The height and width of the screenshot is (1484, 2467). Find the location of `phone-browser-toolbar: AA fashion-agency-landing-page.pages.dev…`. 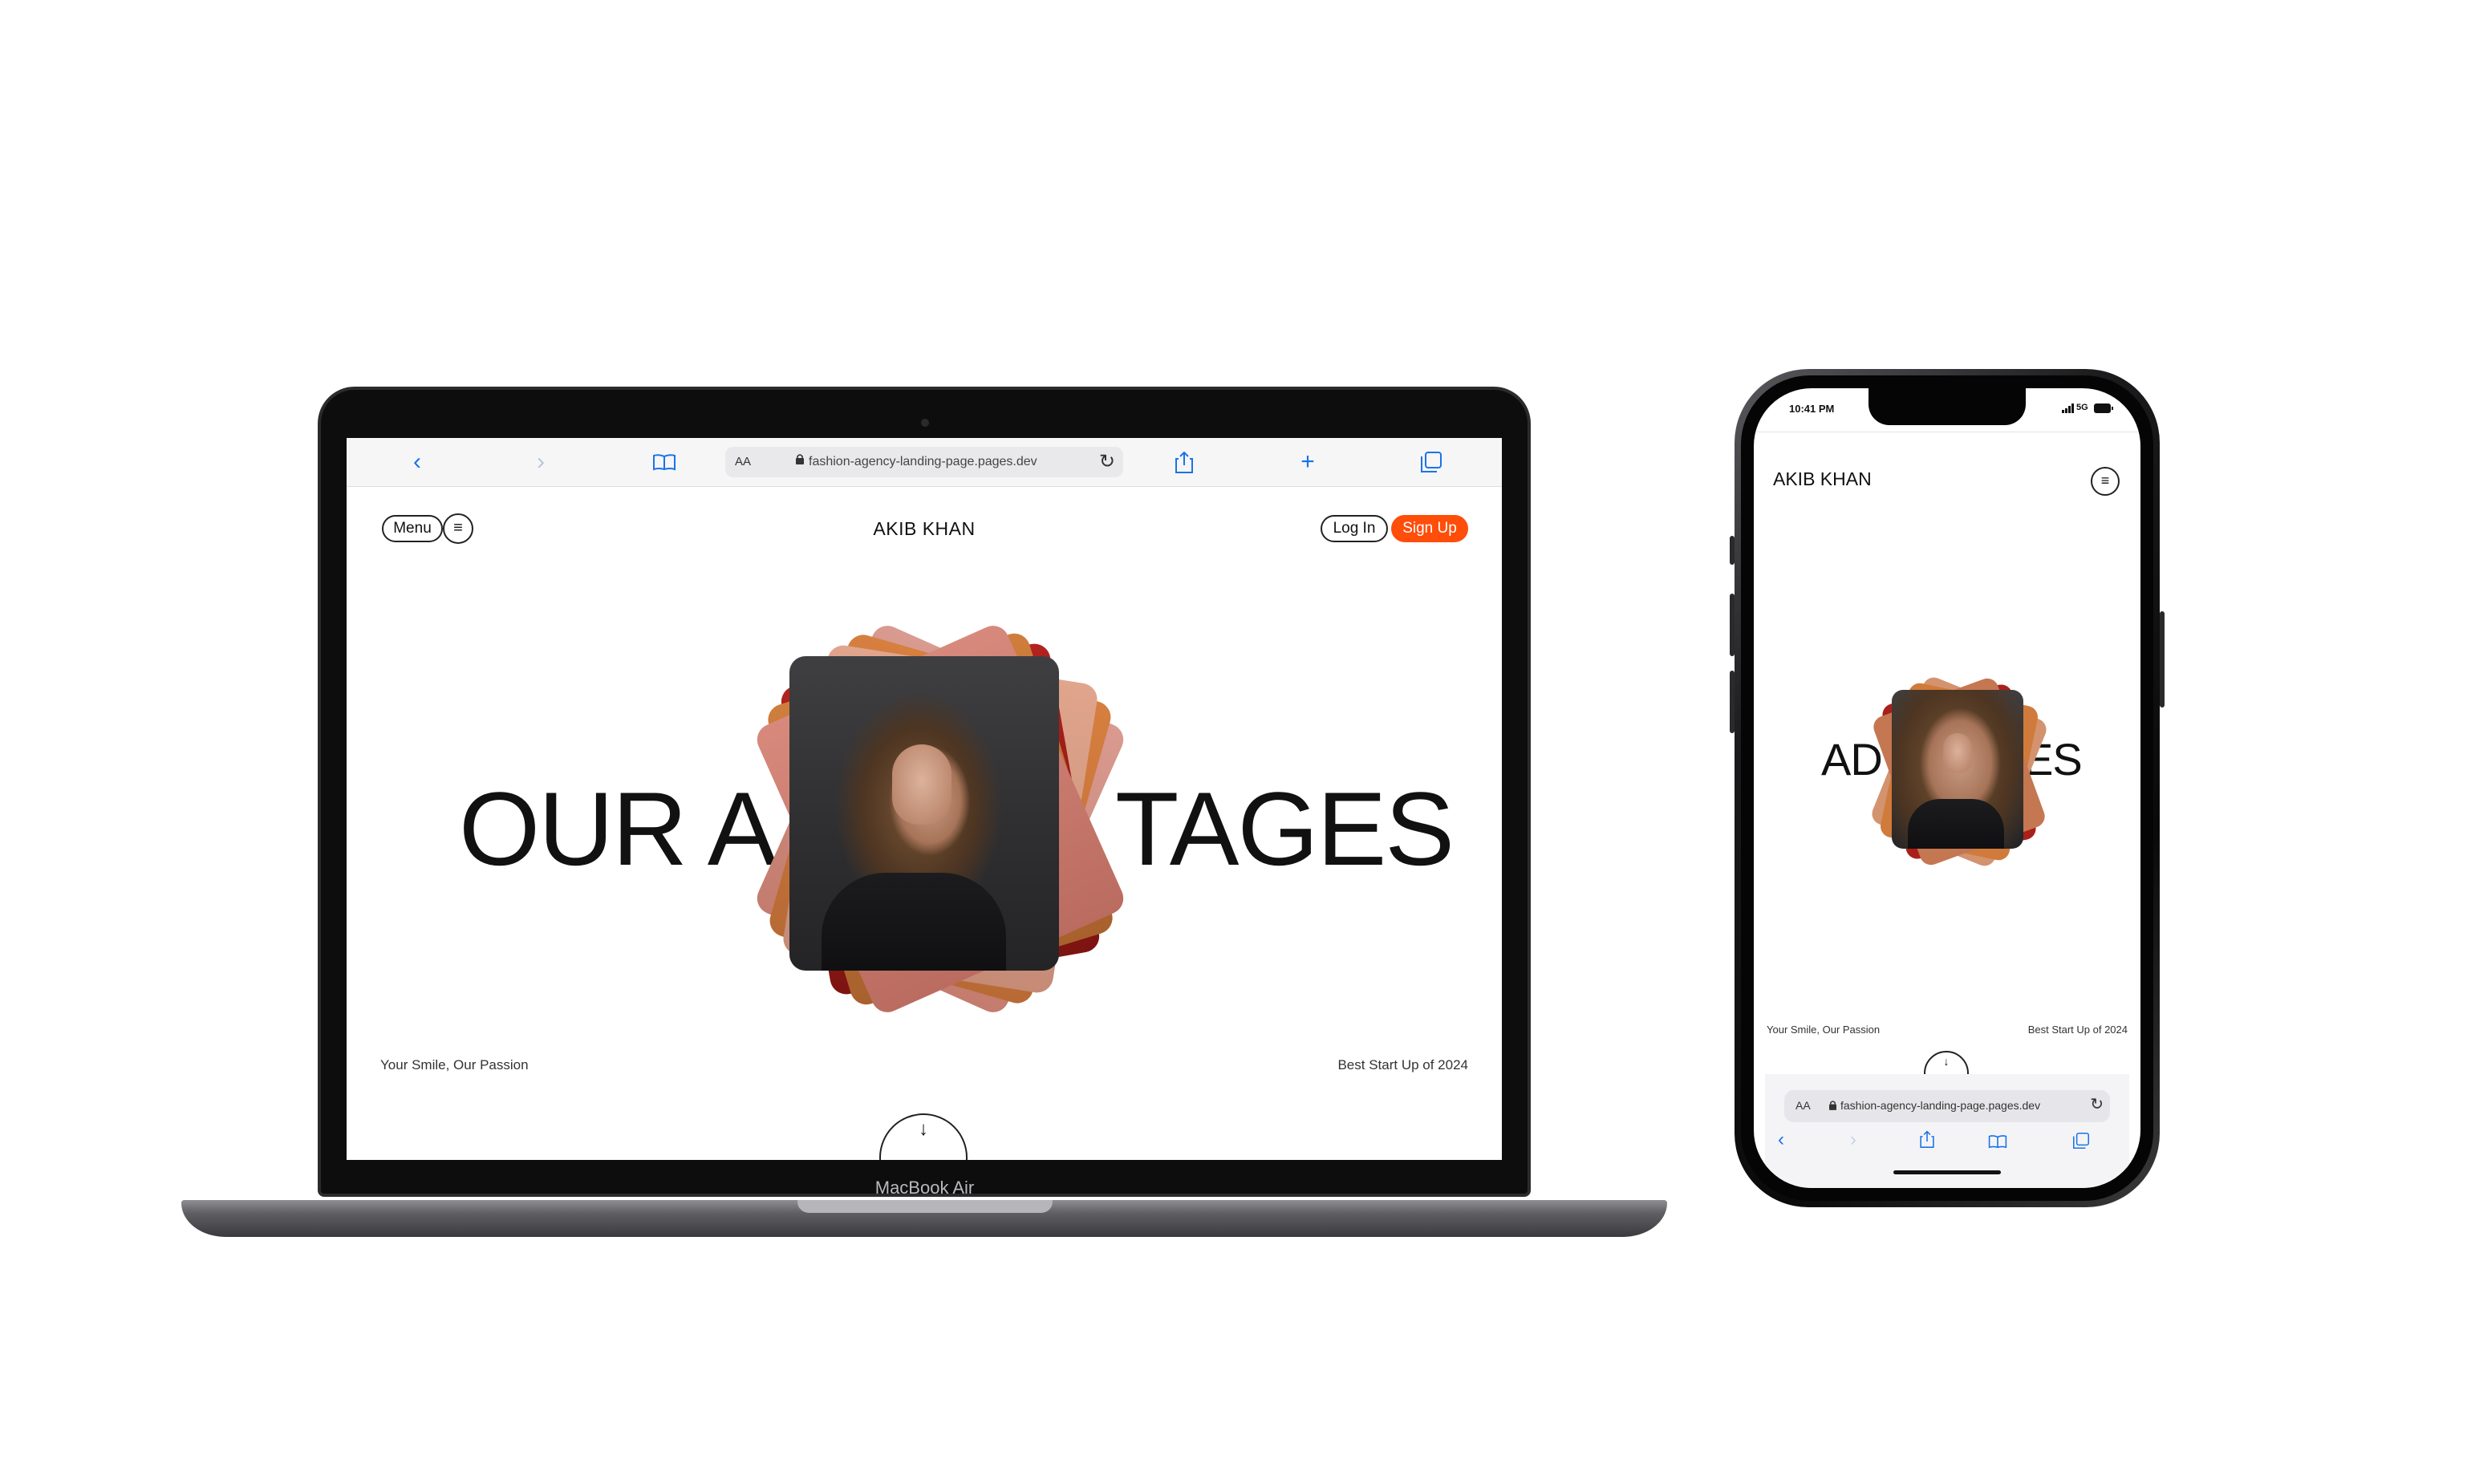

phone-browser-toolbar: AA fashion-agency-landing-page.pages.dev… is located at coordinates (1947, 1131).